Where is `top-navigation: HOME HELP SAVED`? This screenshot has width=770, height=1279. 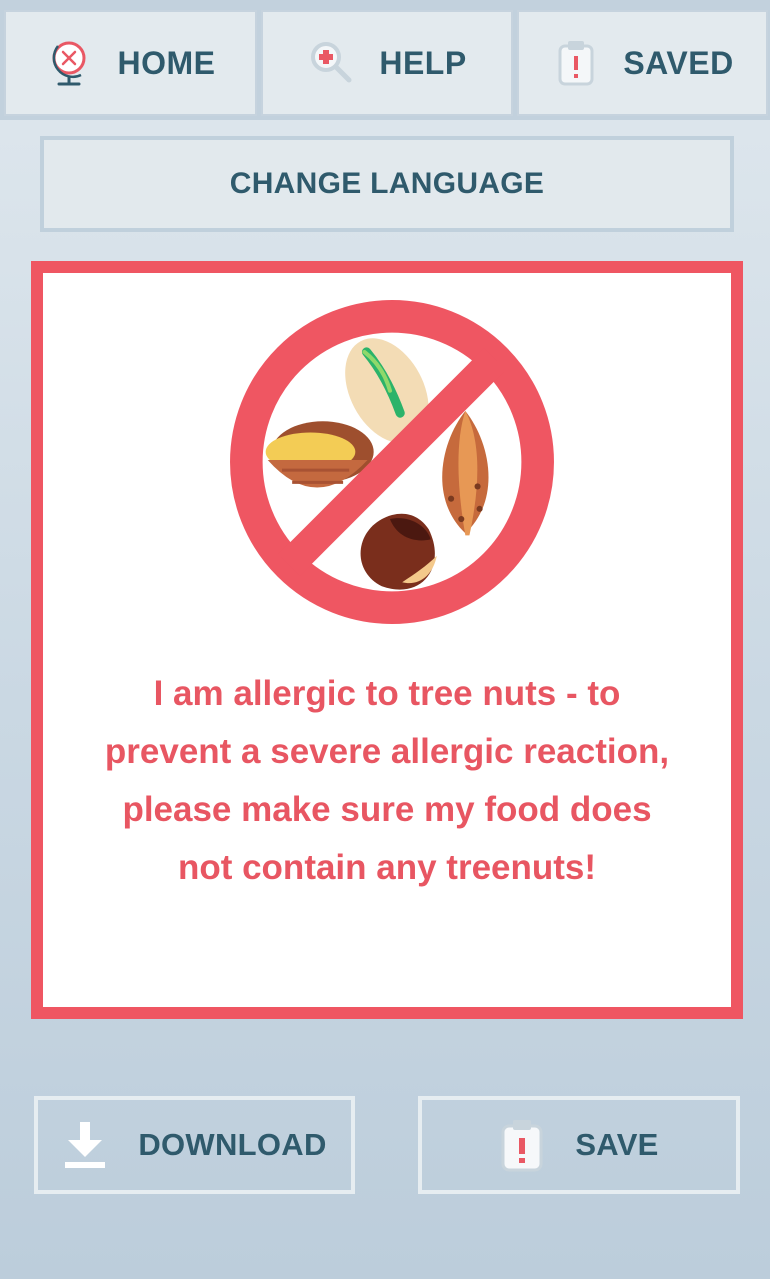 top-navigation: HOME HELP SAVED is located at coordinates (385, 60).